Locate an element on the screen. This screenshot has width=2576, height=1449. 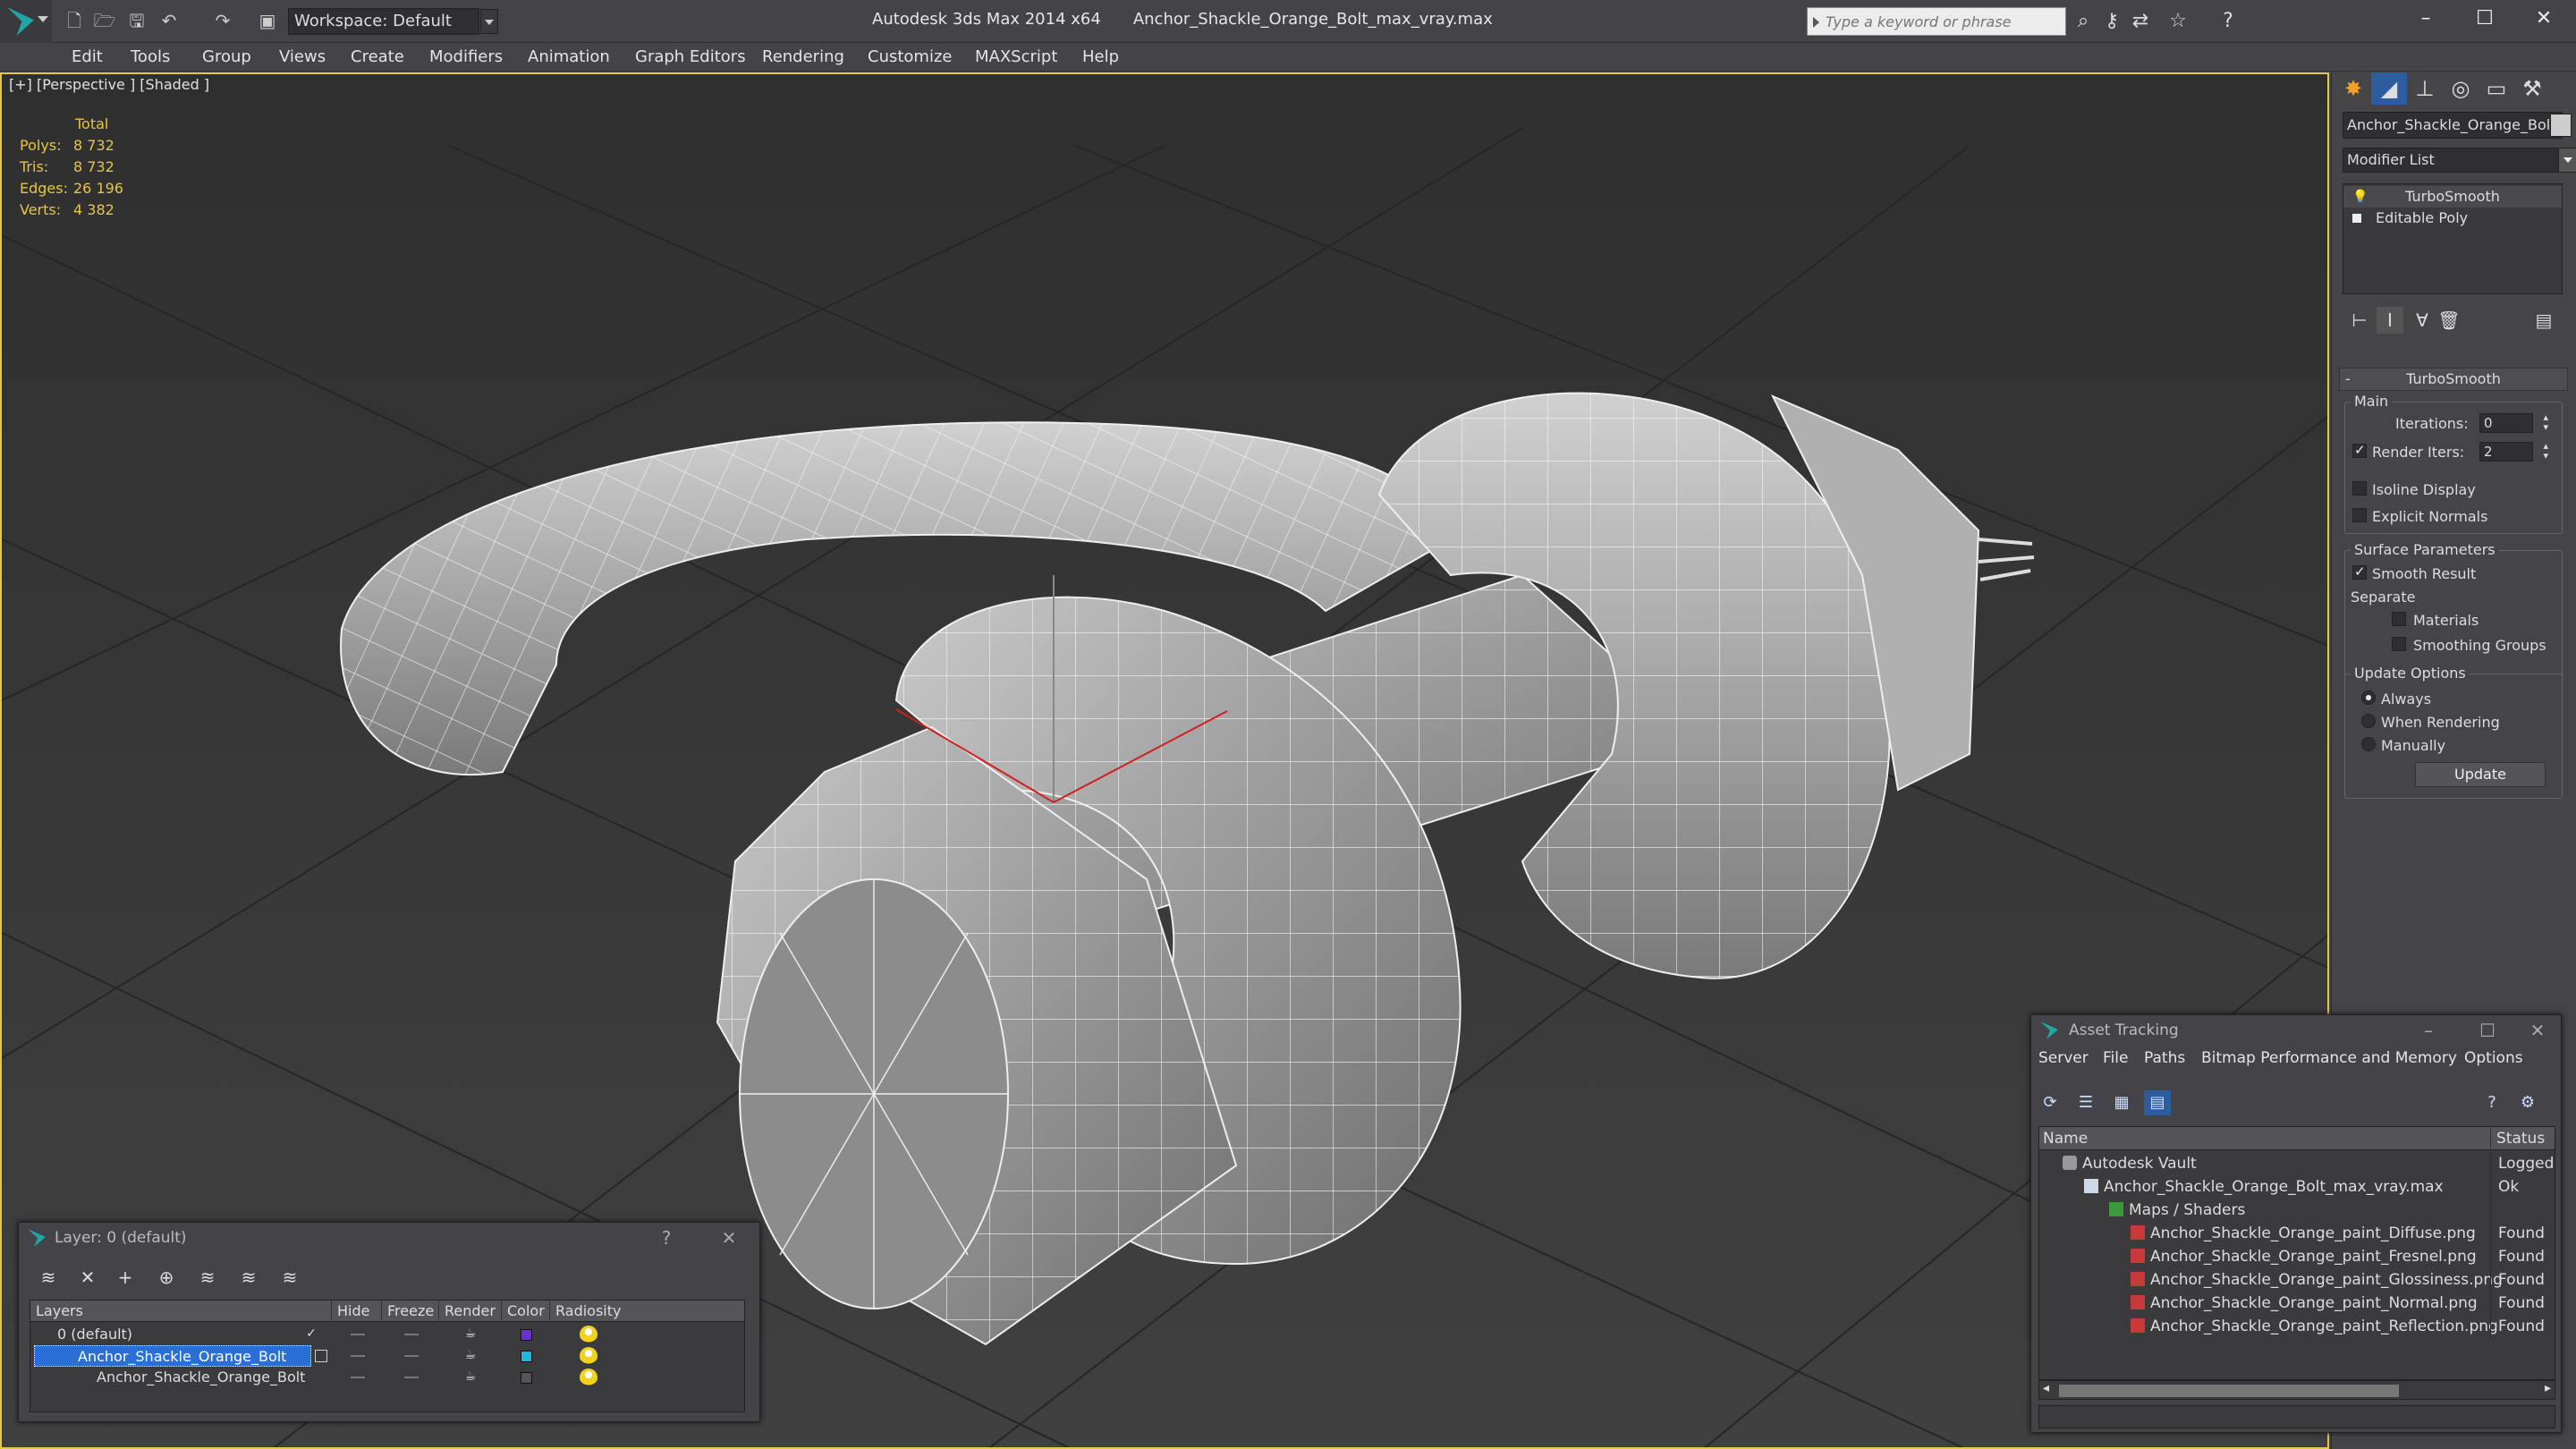
viewport-label: [+] [Perspective ] [Shaded ] is located at coordinates (109, 84).